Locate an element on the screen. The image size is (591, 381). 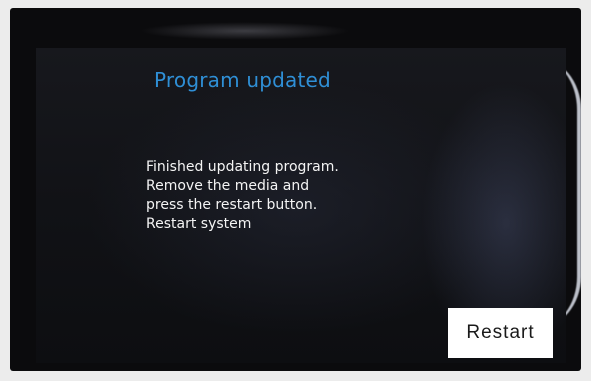
message-line: Finished updating program. is located at coordinates (242, 167).